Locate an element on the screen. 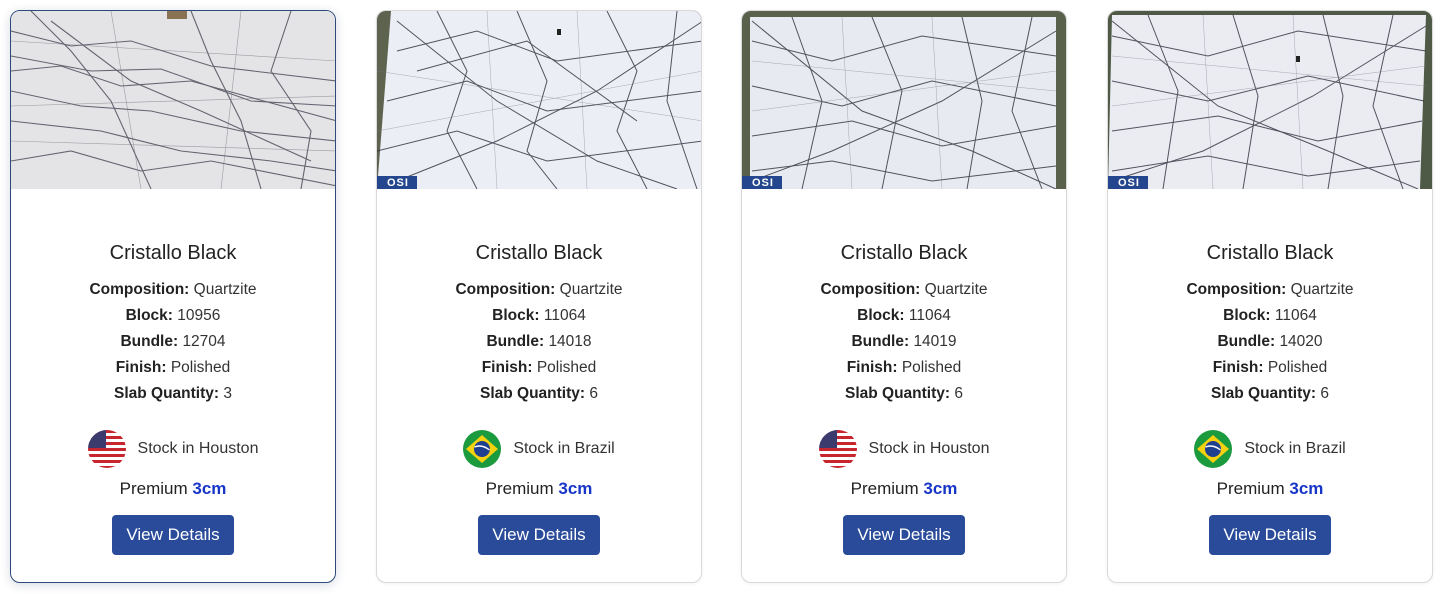 The width and height of the screenshot is (1444, 594). bundle-row: Bundle: 14018 is located at coordinates (539, 341).